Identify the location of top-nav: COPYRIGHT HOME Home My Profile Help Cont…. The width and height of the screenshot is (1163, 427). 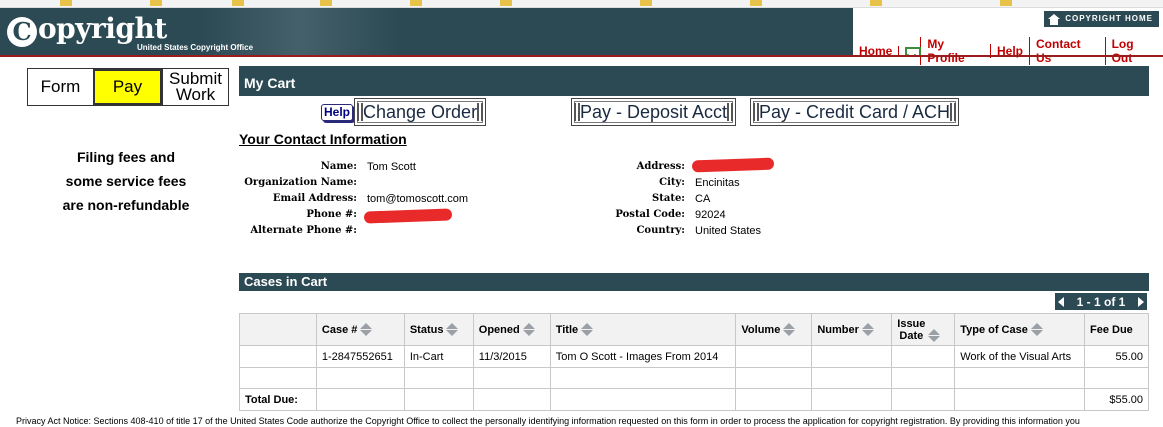
(1008, 36).